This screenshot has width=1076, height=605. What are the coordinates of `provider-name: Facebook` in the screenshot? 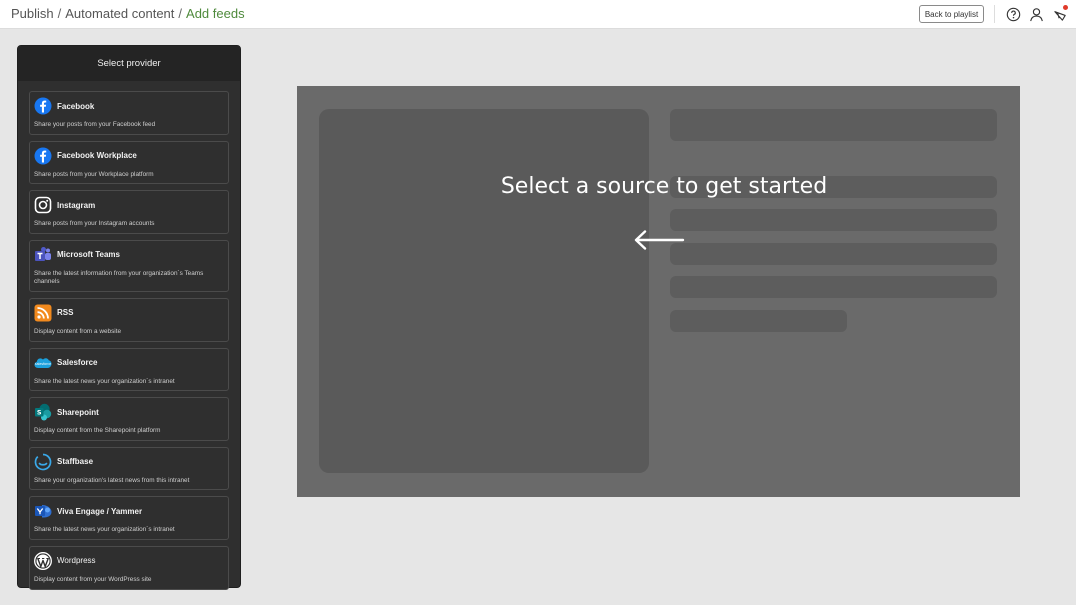 It's located at (76, 106).